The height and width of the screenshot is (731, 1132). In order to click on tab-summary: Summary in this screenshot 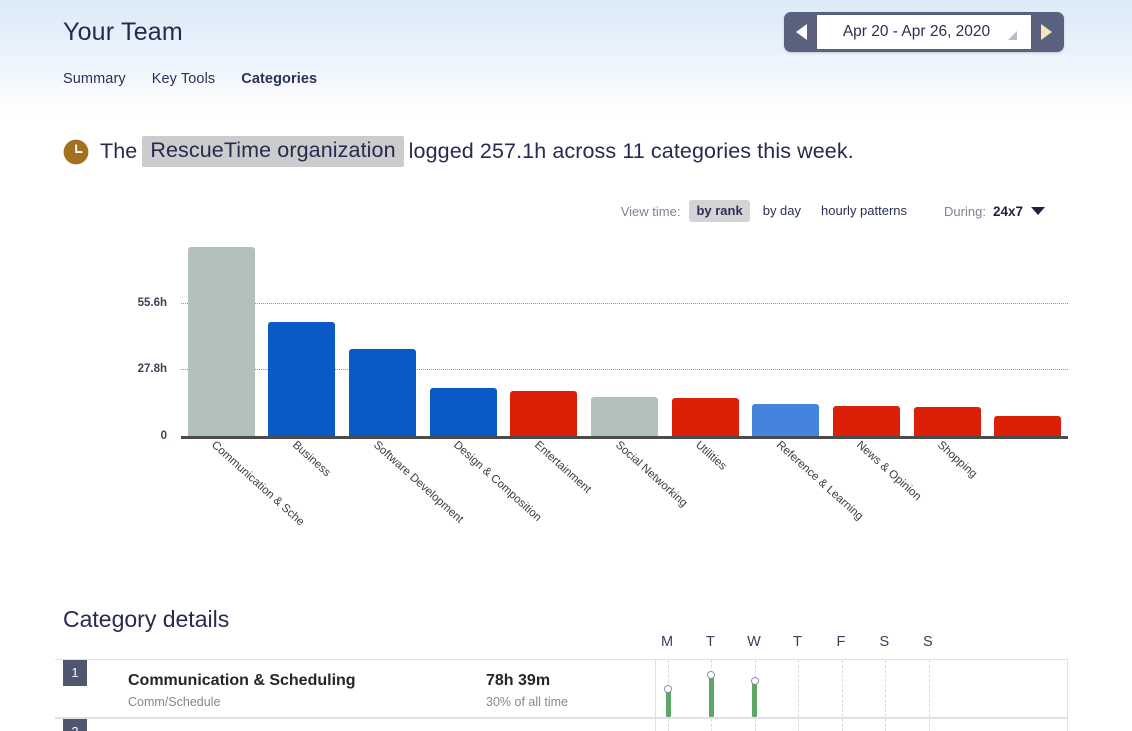, I will do `click(94, 79)`.